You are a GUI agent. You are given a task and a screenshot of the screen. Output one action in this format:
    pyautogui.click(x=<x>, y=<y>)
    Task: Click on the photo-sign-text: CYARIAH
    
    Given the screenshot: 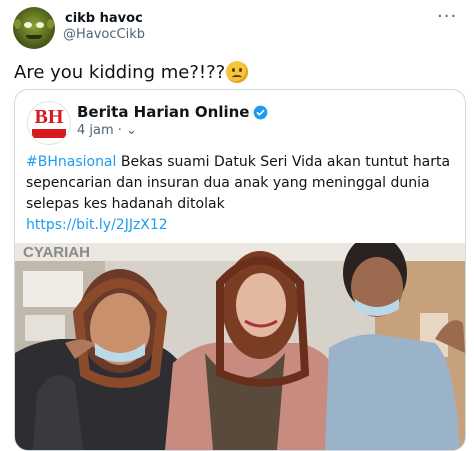 What is the action you would take?
    pyautogui.click(x=56, y=252)
    